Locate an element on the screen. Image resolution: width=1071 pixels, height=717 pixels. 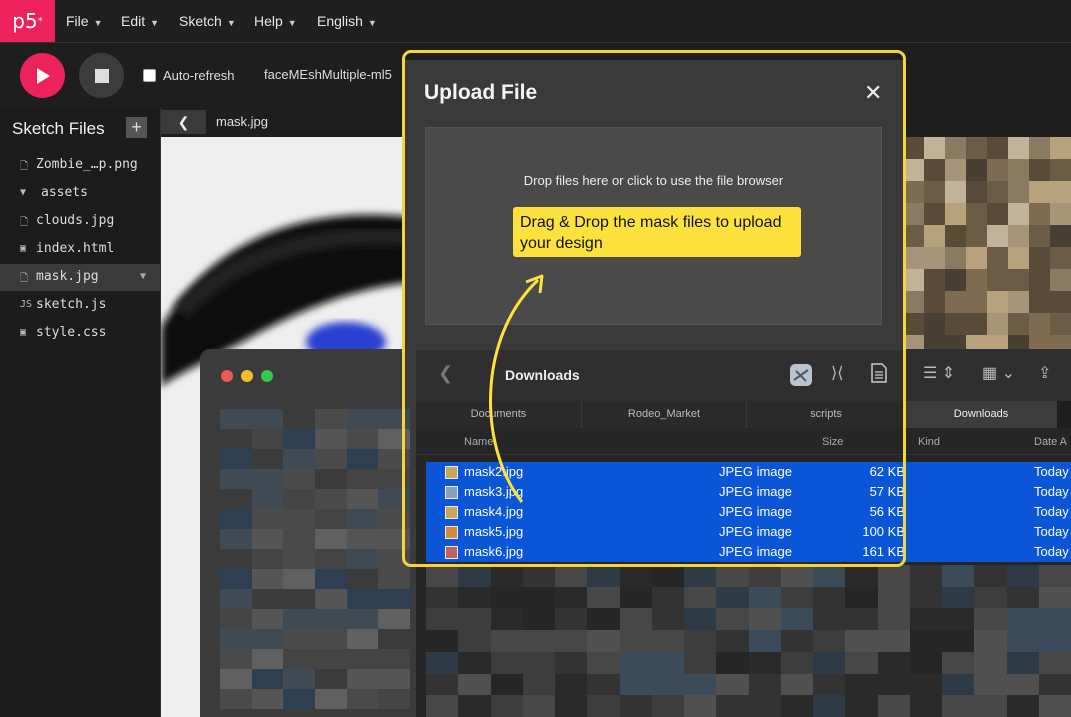
file-item: 🗋 Zombie_…p.png is located at coordinates (80, 165).